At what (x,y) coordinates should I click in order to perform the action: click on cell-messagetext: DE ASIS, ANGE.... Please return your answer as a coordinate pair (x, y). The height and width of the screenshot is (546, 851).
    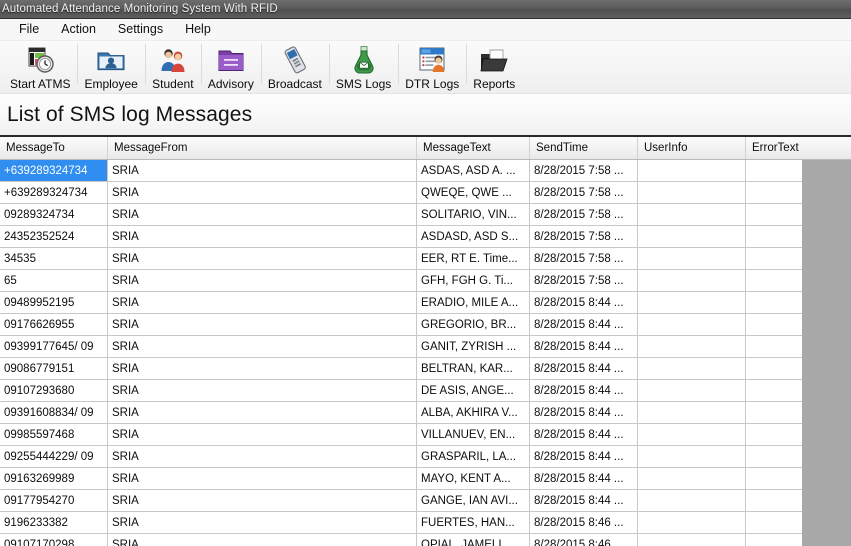
    Looking at the image, I should click on (473, 390).